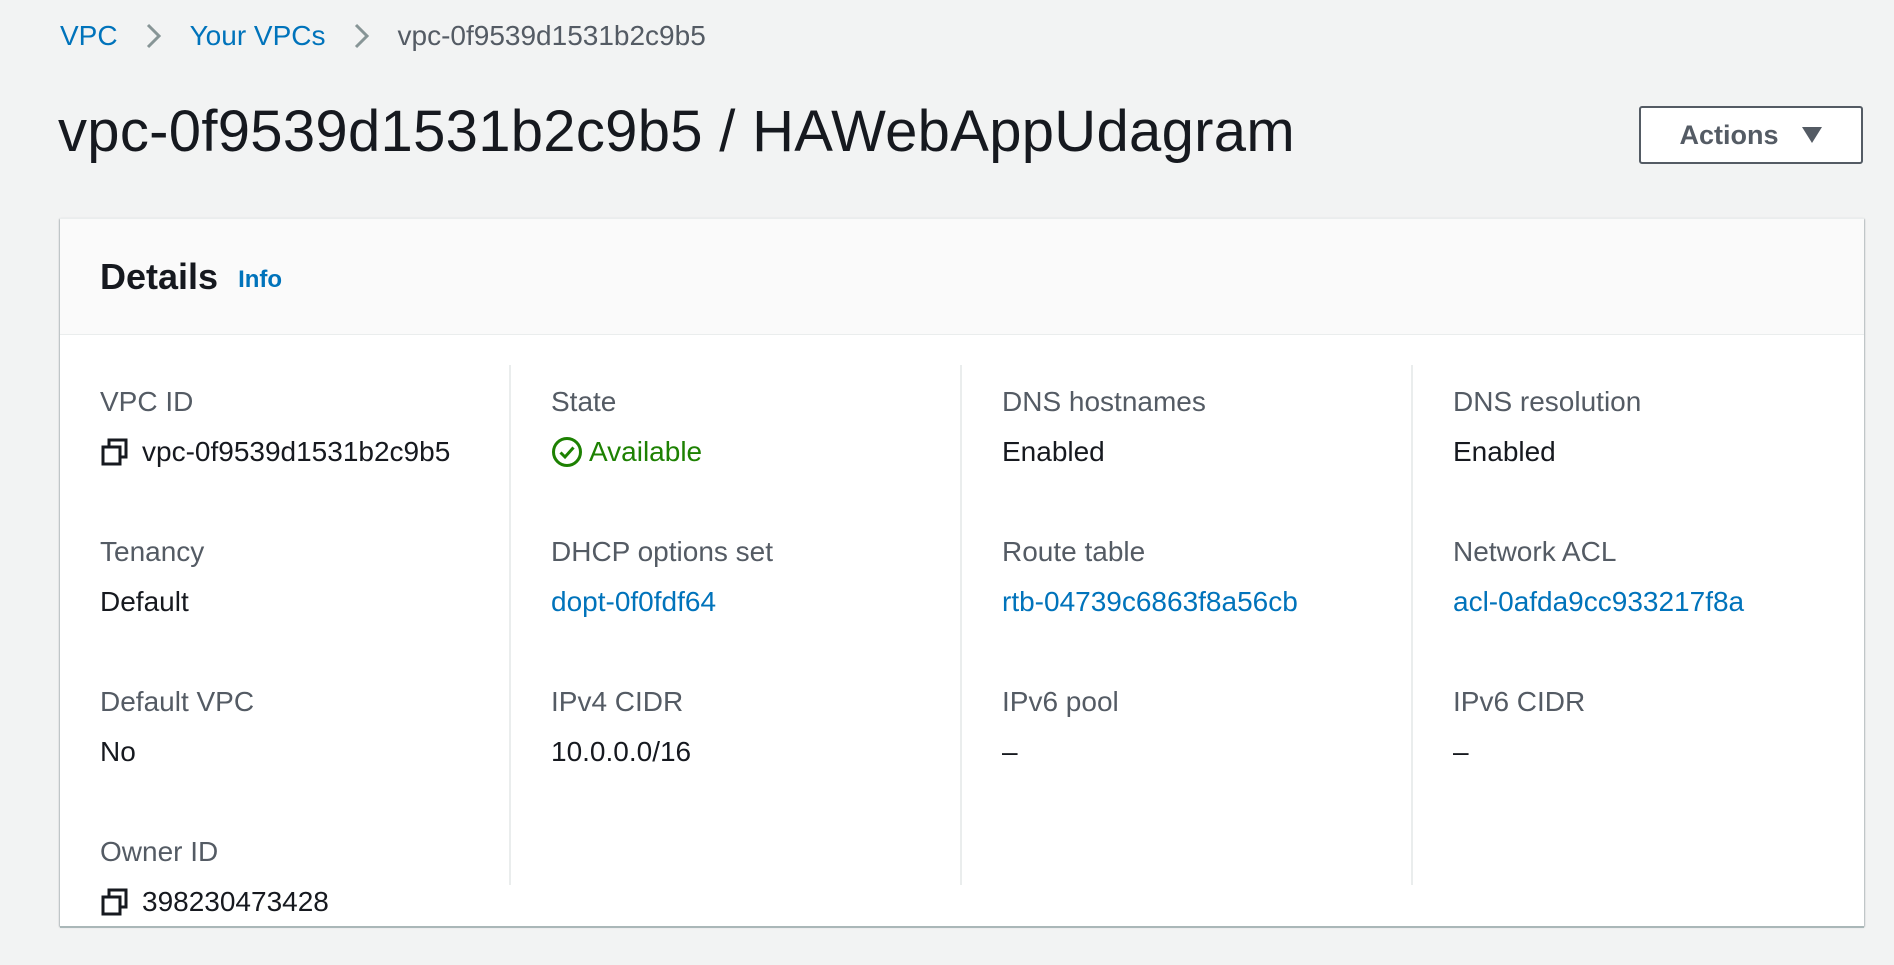 Image resolution: width=1894 pixels, height=965 pixels. What do you see at coordinates (1812, 135) in the screenshot?
I see `caret-down-icon` at bounding box center [1812, 135].